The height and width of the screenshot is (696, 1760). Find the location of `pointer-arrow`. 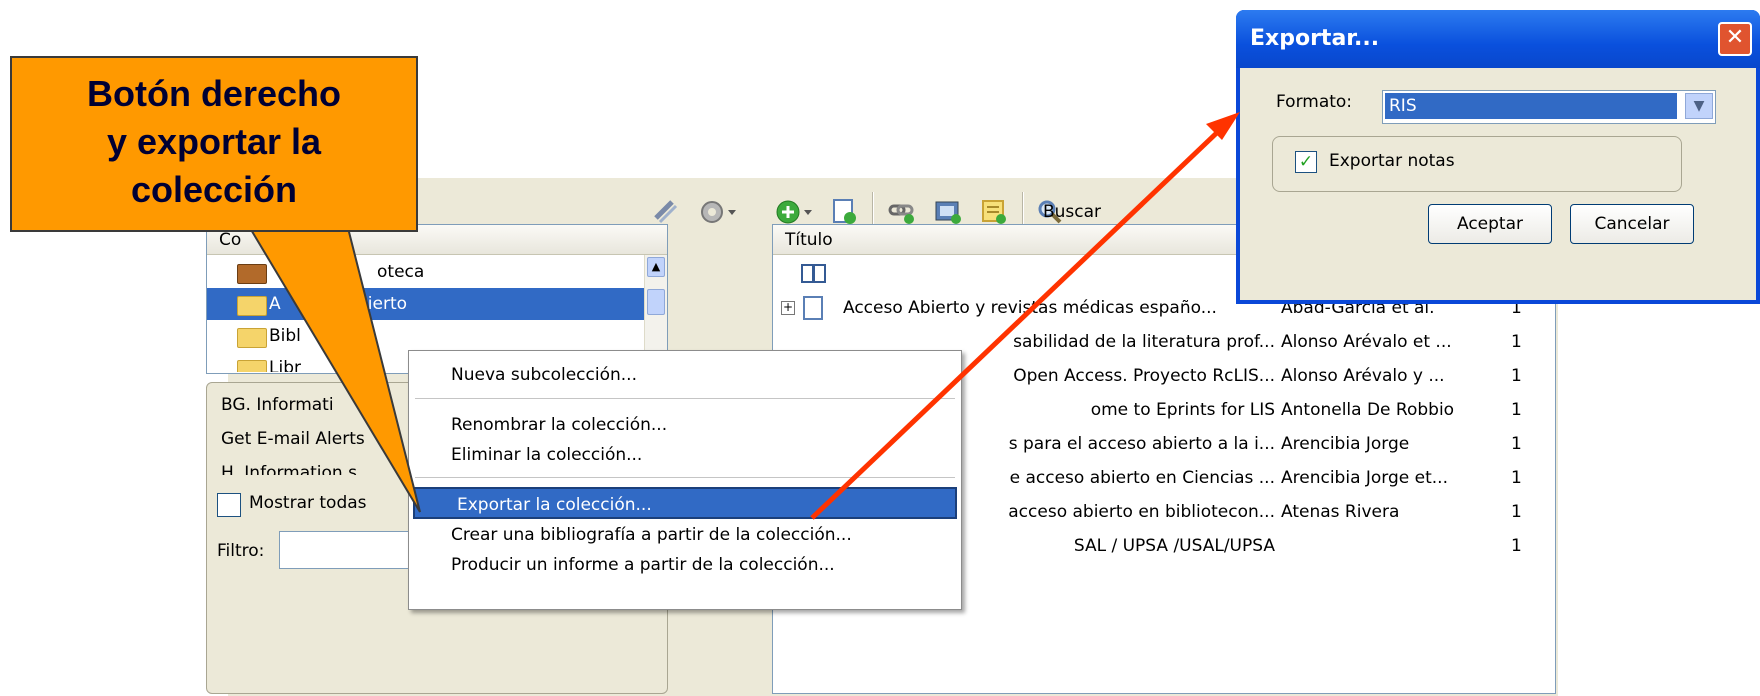

pointer-arrow is located at coordinates (1018, 322).